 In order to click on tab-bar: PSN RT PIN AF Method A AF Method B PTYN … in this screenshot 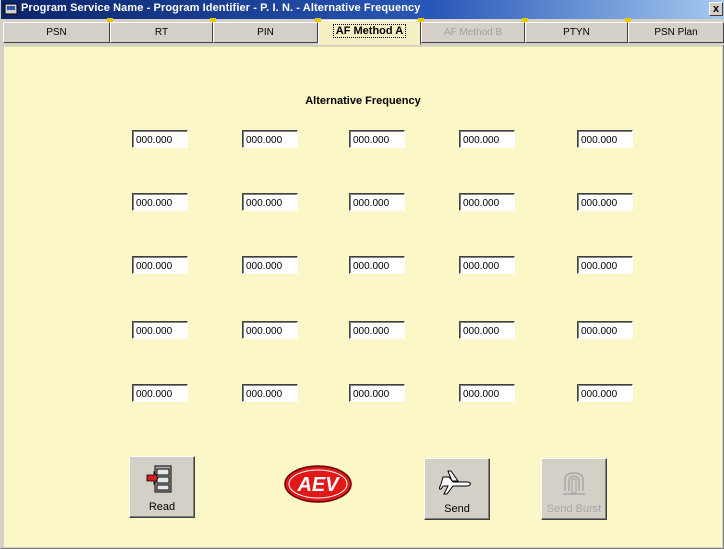, I will do `click(362, 31)`.